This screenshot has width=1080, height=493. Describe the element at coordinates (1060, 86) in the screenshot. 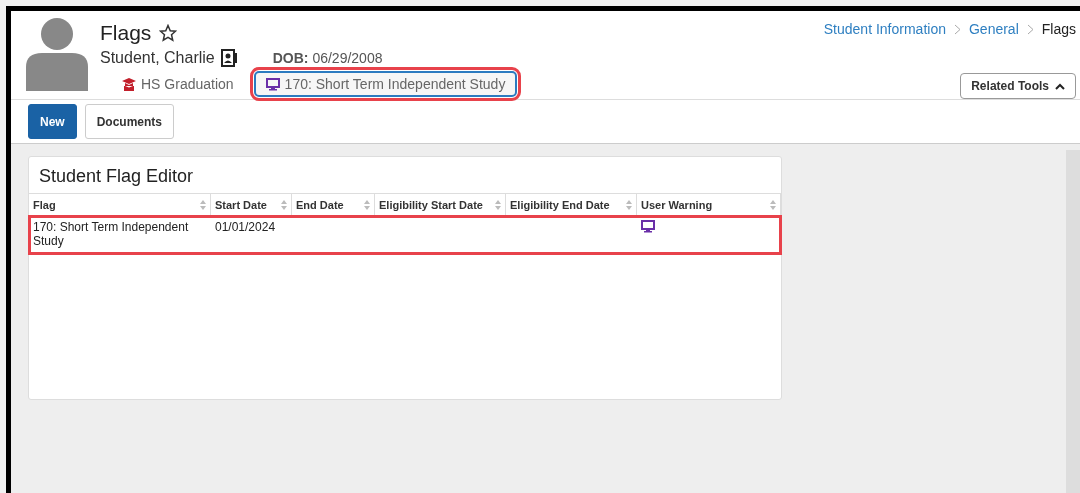

I see `caret-icon` at that location.